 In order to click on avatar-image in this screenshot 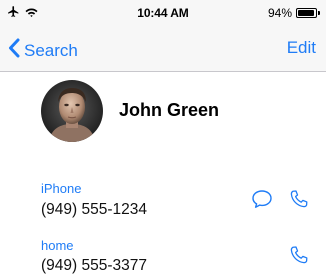, I will do `click(72, 111)`.